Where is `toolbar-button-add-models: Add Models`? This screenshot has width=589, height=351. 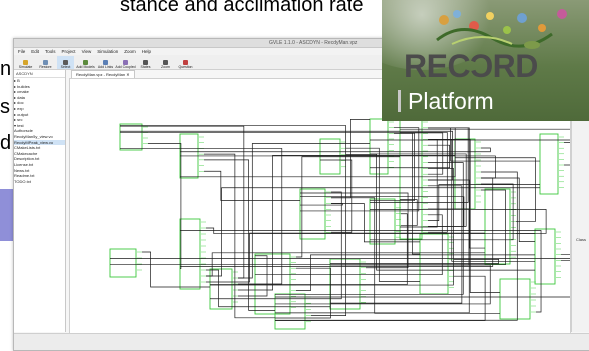
toolbar-button-add-models: Add Models is located at coordinates (85, 62).